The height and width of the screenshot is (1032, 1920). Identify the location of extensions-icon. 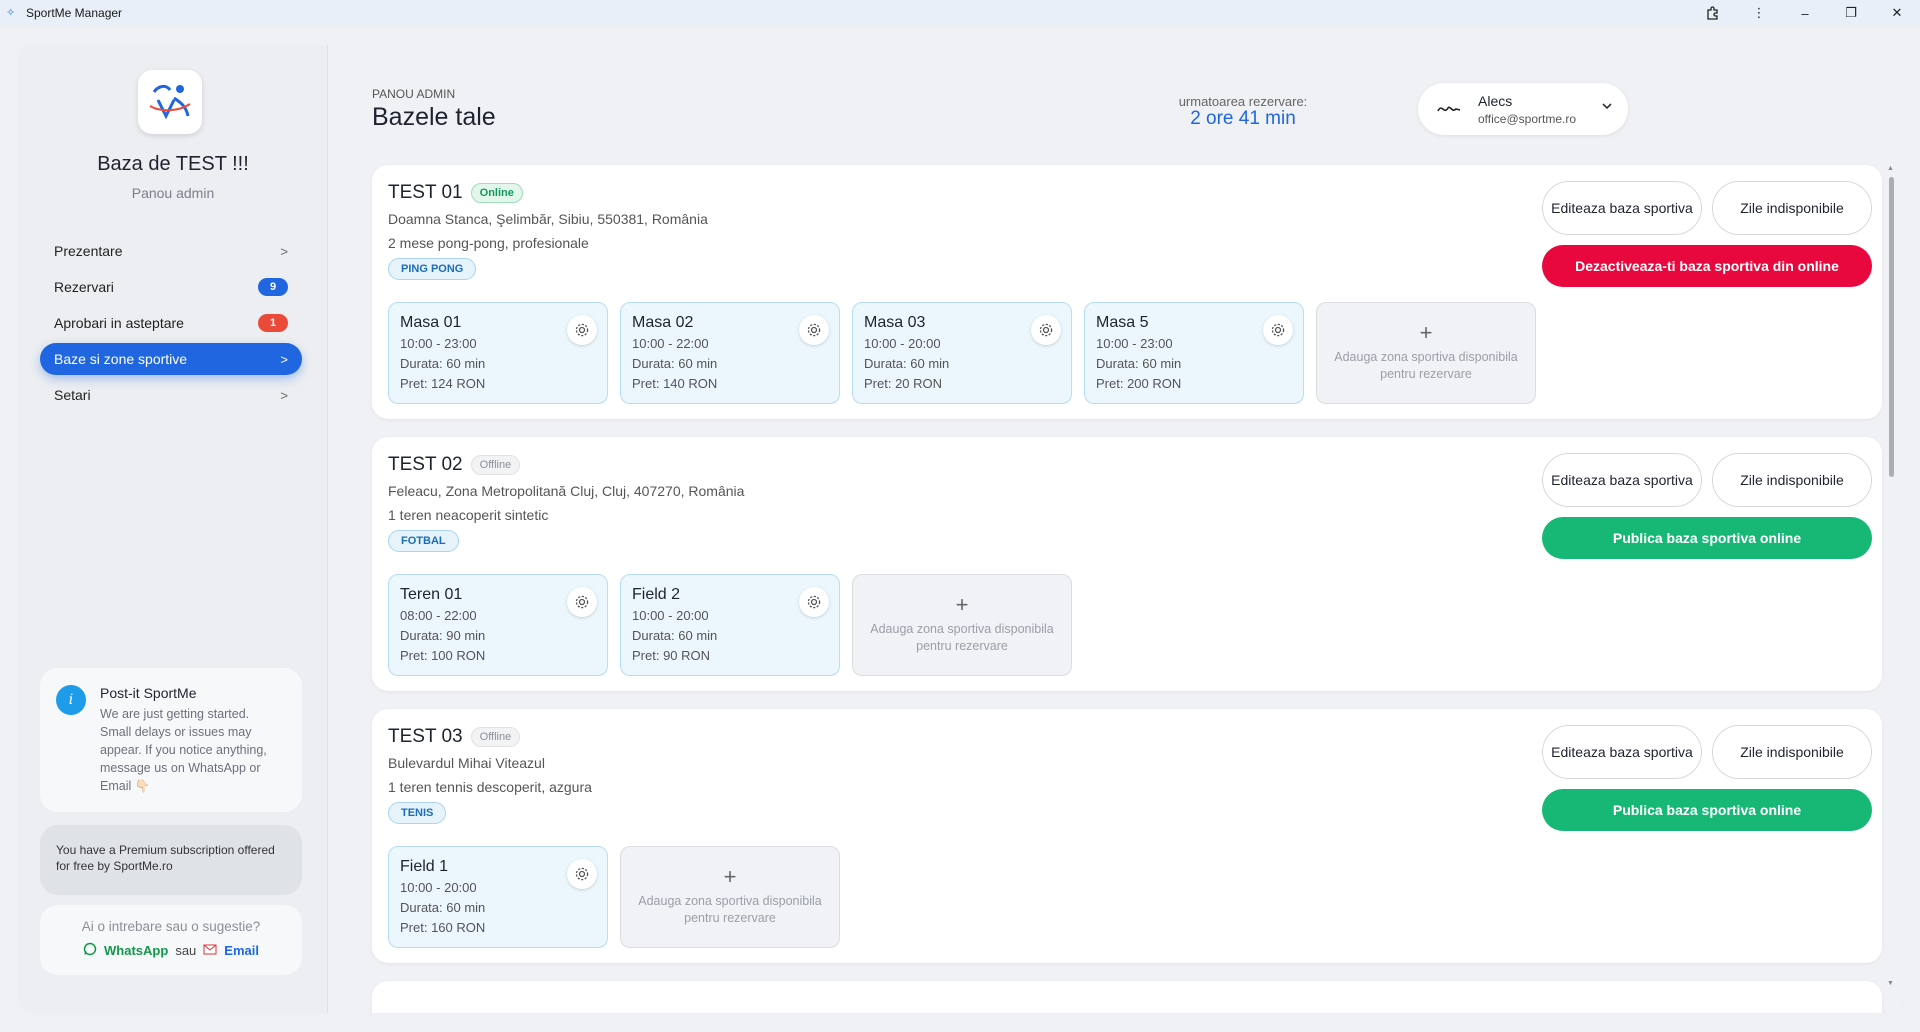
(1713, 13).